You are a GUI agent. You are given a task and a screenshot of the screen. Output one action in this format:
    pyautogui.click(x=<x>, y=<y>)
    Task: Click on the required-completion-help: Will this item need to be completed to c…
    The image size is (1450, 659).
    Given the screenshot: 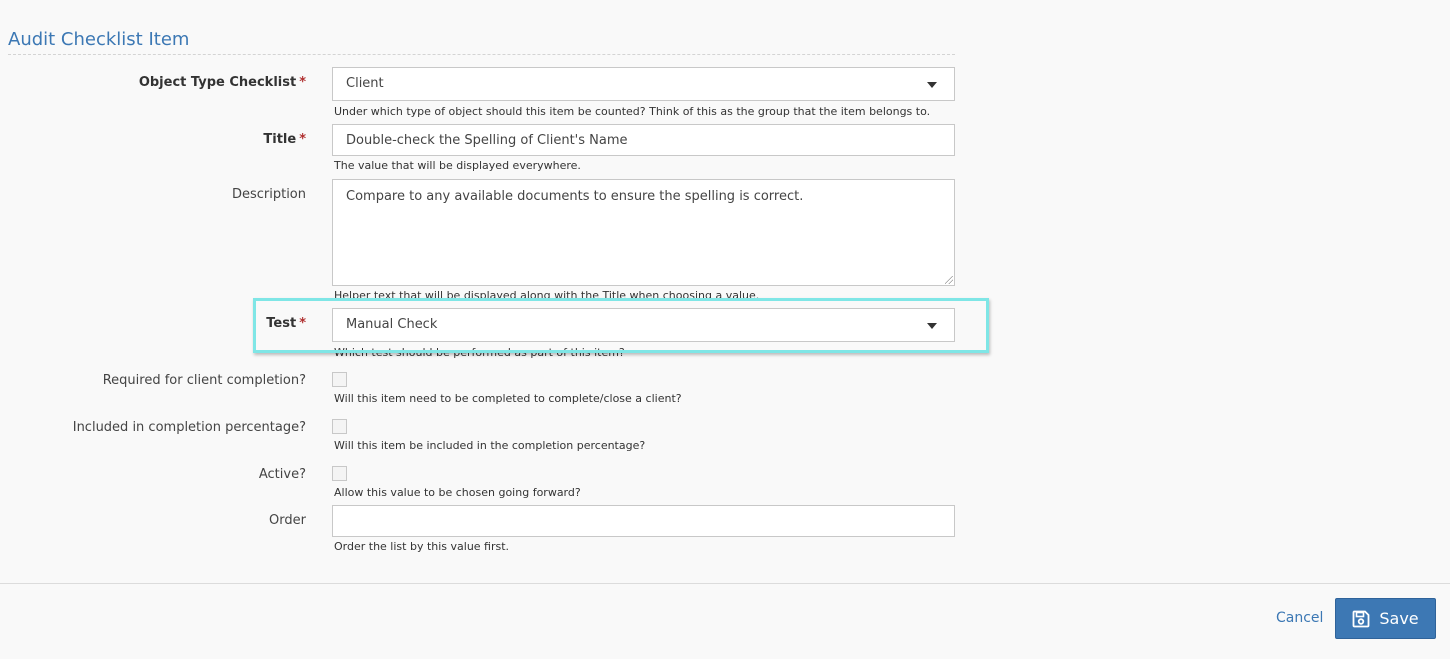 What is the action you would take?
    pyautogui.click(x=508, y=398)
    